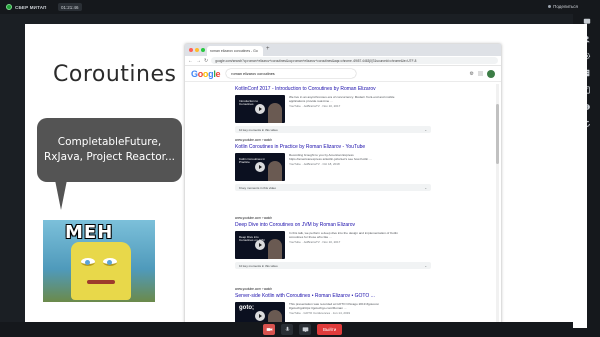 This screenshot has height=337, width=600. Describe the element at coordinates (472, 74) in the screenshot. I see `settings-icon: ⚙` at that location.